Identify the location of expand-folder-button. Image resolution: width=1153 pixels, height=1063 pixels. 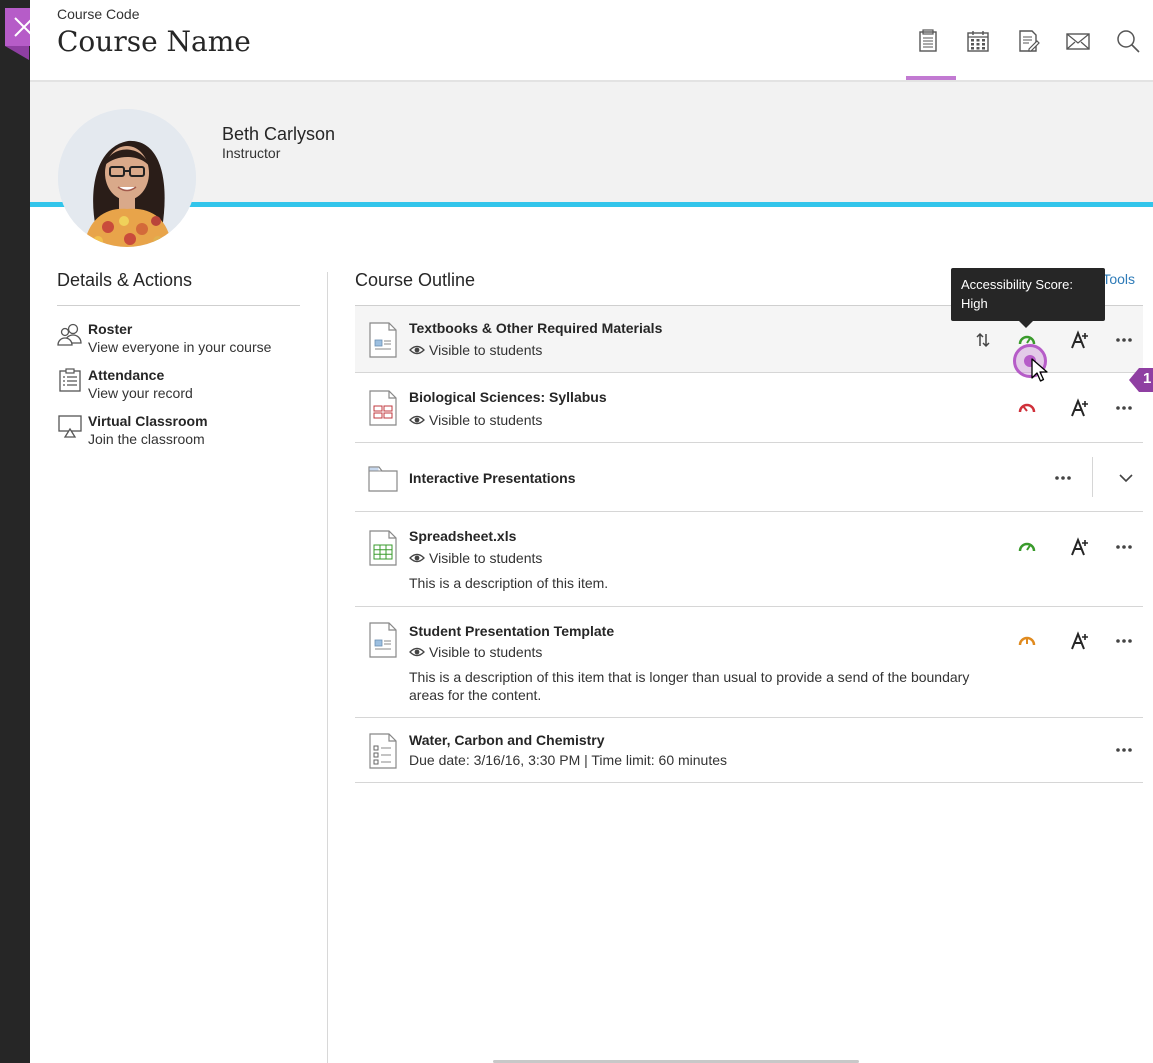
(1126, 478).